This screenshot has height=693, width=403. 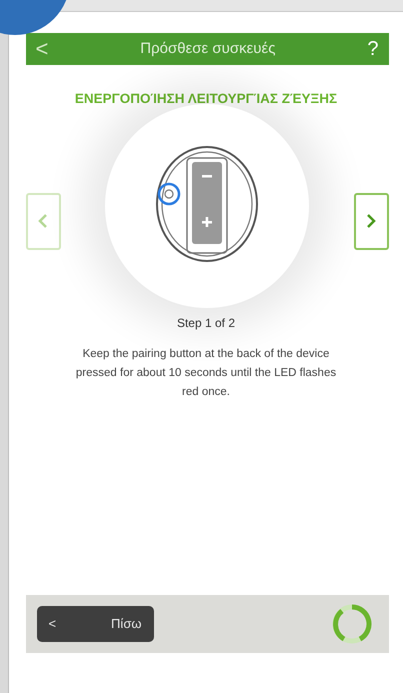 What do you see at coordinates (206, 373) in the screenshot?
I see `instruction-text: Keep the pairing button at the back of the device pressed for about 10 seconds until the LED flashes red once.` at bounding box center [206, 373].